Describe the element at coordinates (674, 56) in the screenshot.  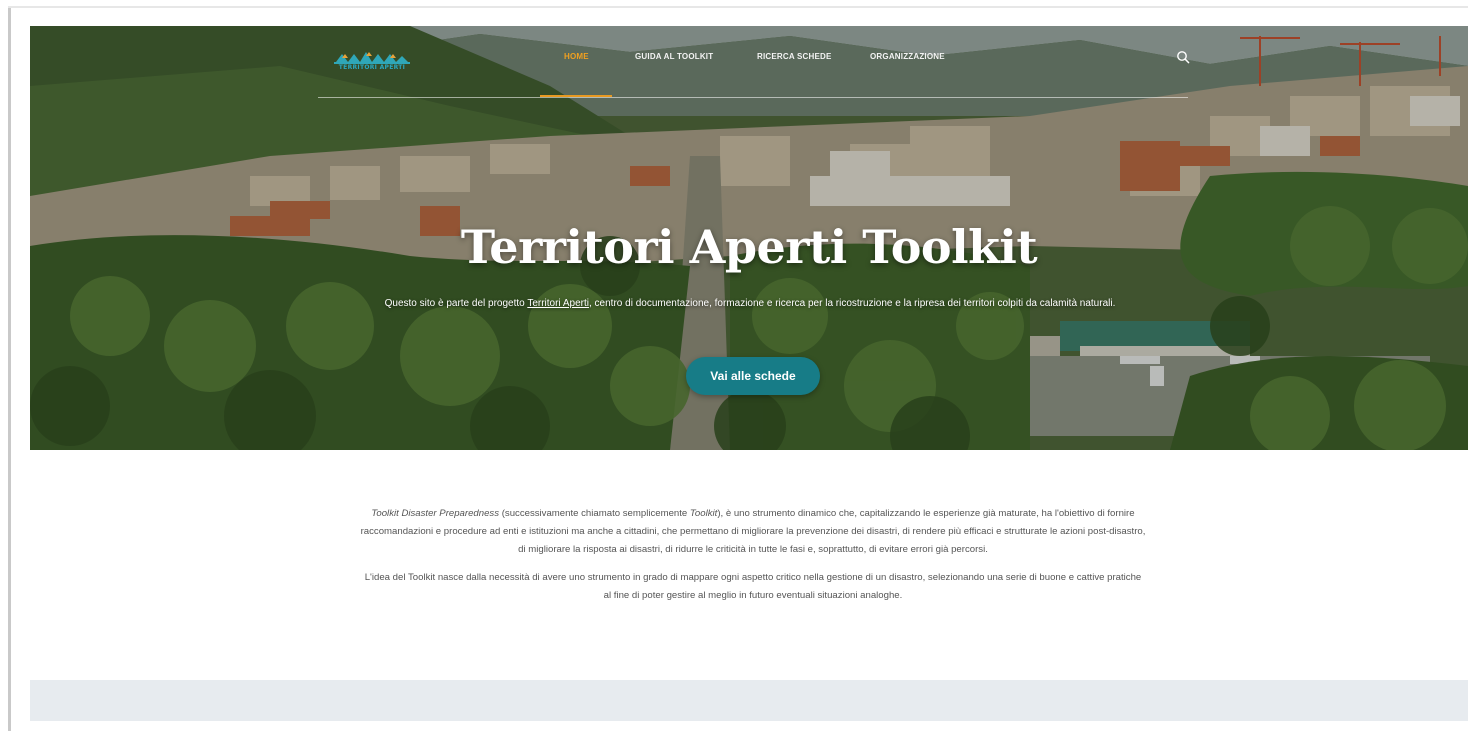
I see `nav-item-guida-al-toolkit: GUIDA AL TOOLKIT` at that location.